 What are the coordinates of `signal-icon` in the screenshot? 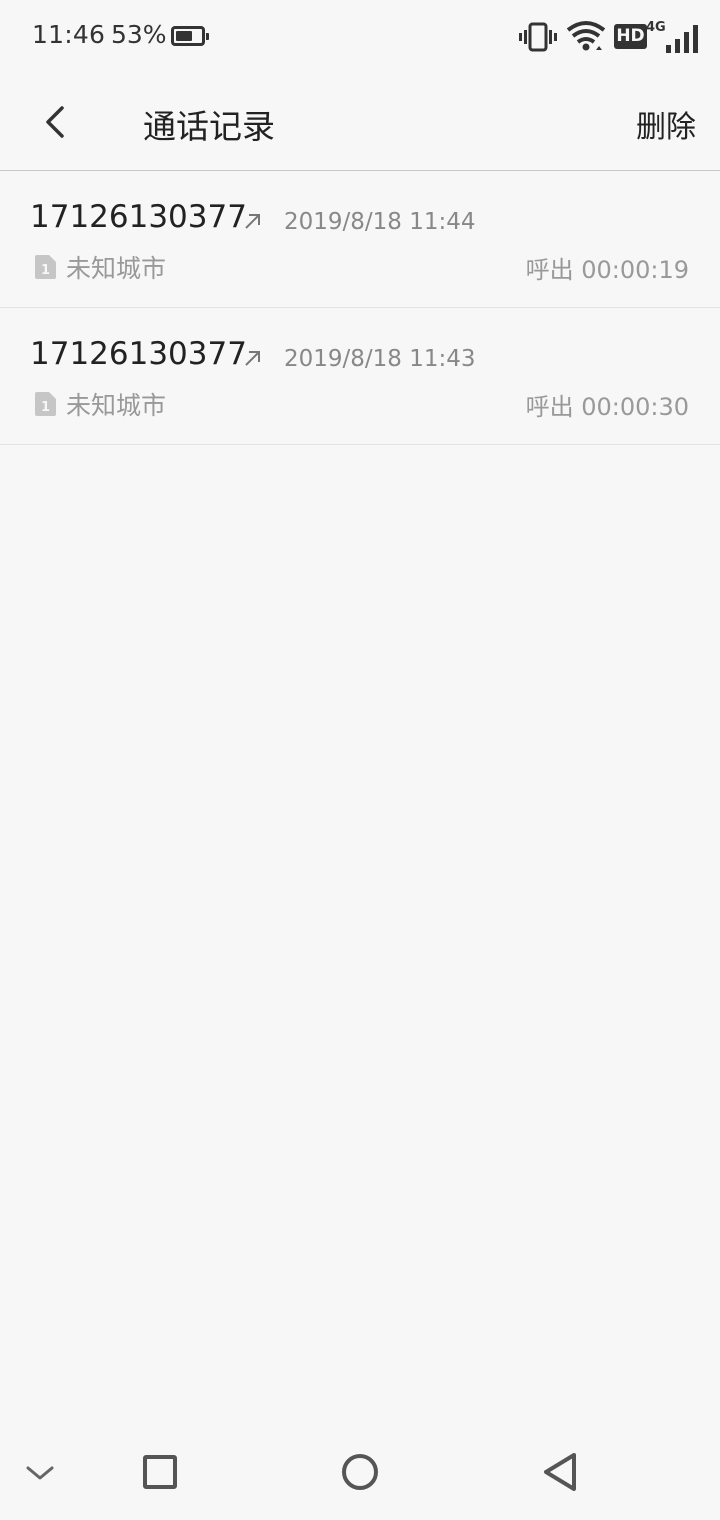 It's located at (682, 39).